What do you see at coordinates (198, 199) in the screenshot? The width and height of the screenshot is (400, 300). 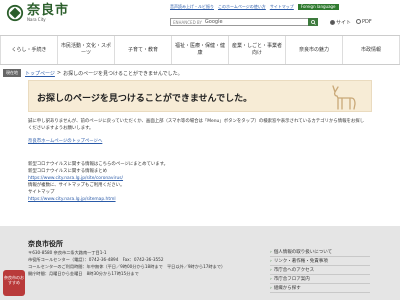 I see `sitemap-url-link: https://www.city.nara.lg.jp/sitemap.html` at bounding box center [198, 199].